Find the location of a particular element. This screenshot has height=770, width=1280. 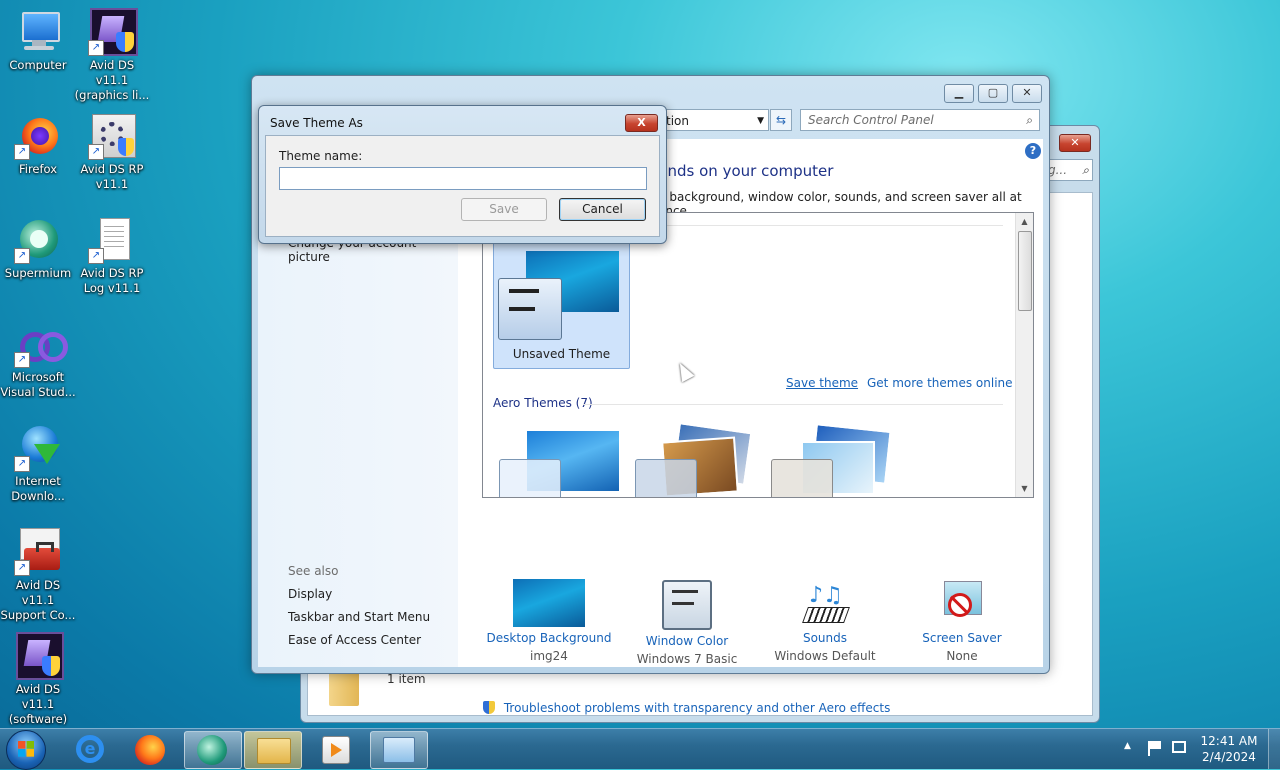

desktop-icon-avid-rp: ↗ Avid DS RP v11.1 is located at coordinates (112, 152).